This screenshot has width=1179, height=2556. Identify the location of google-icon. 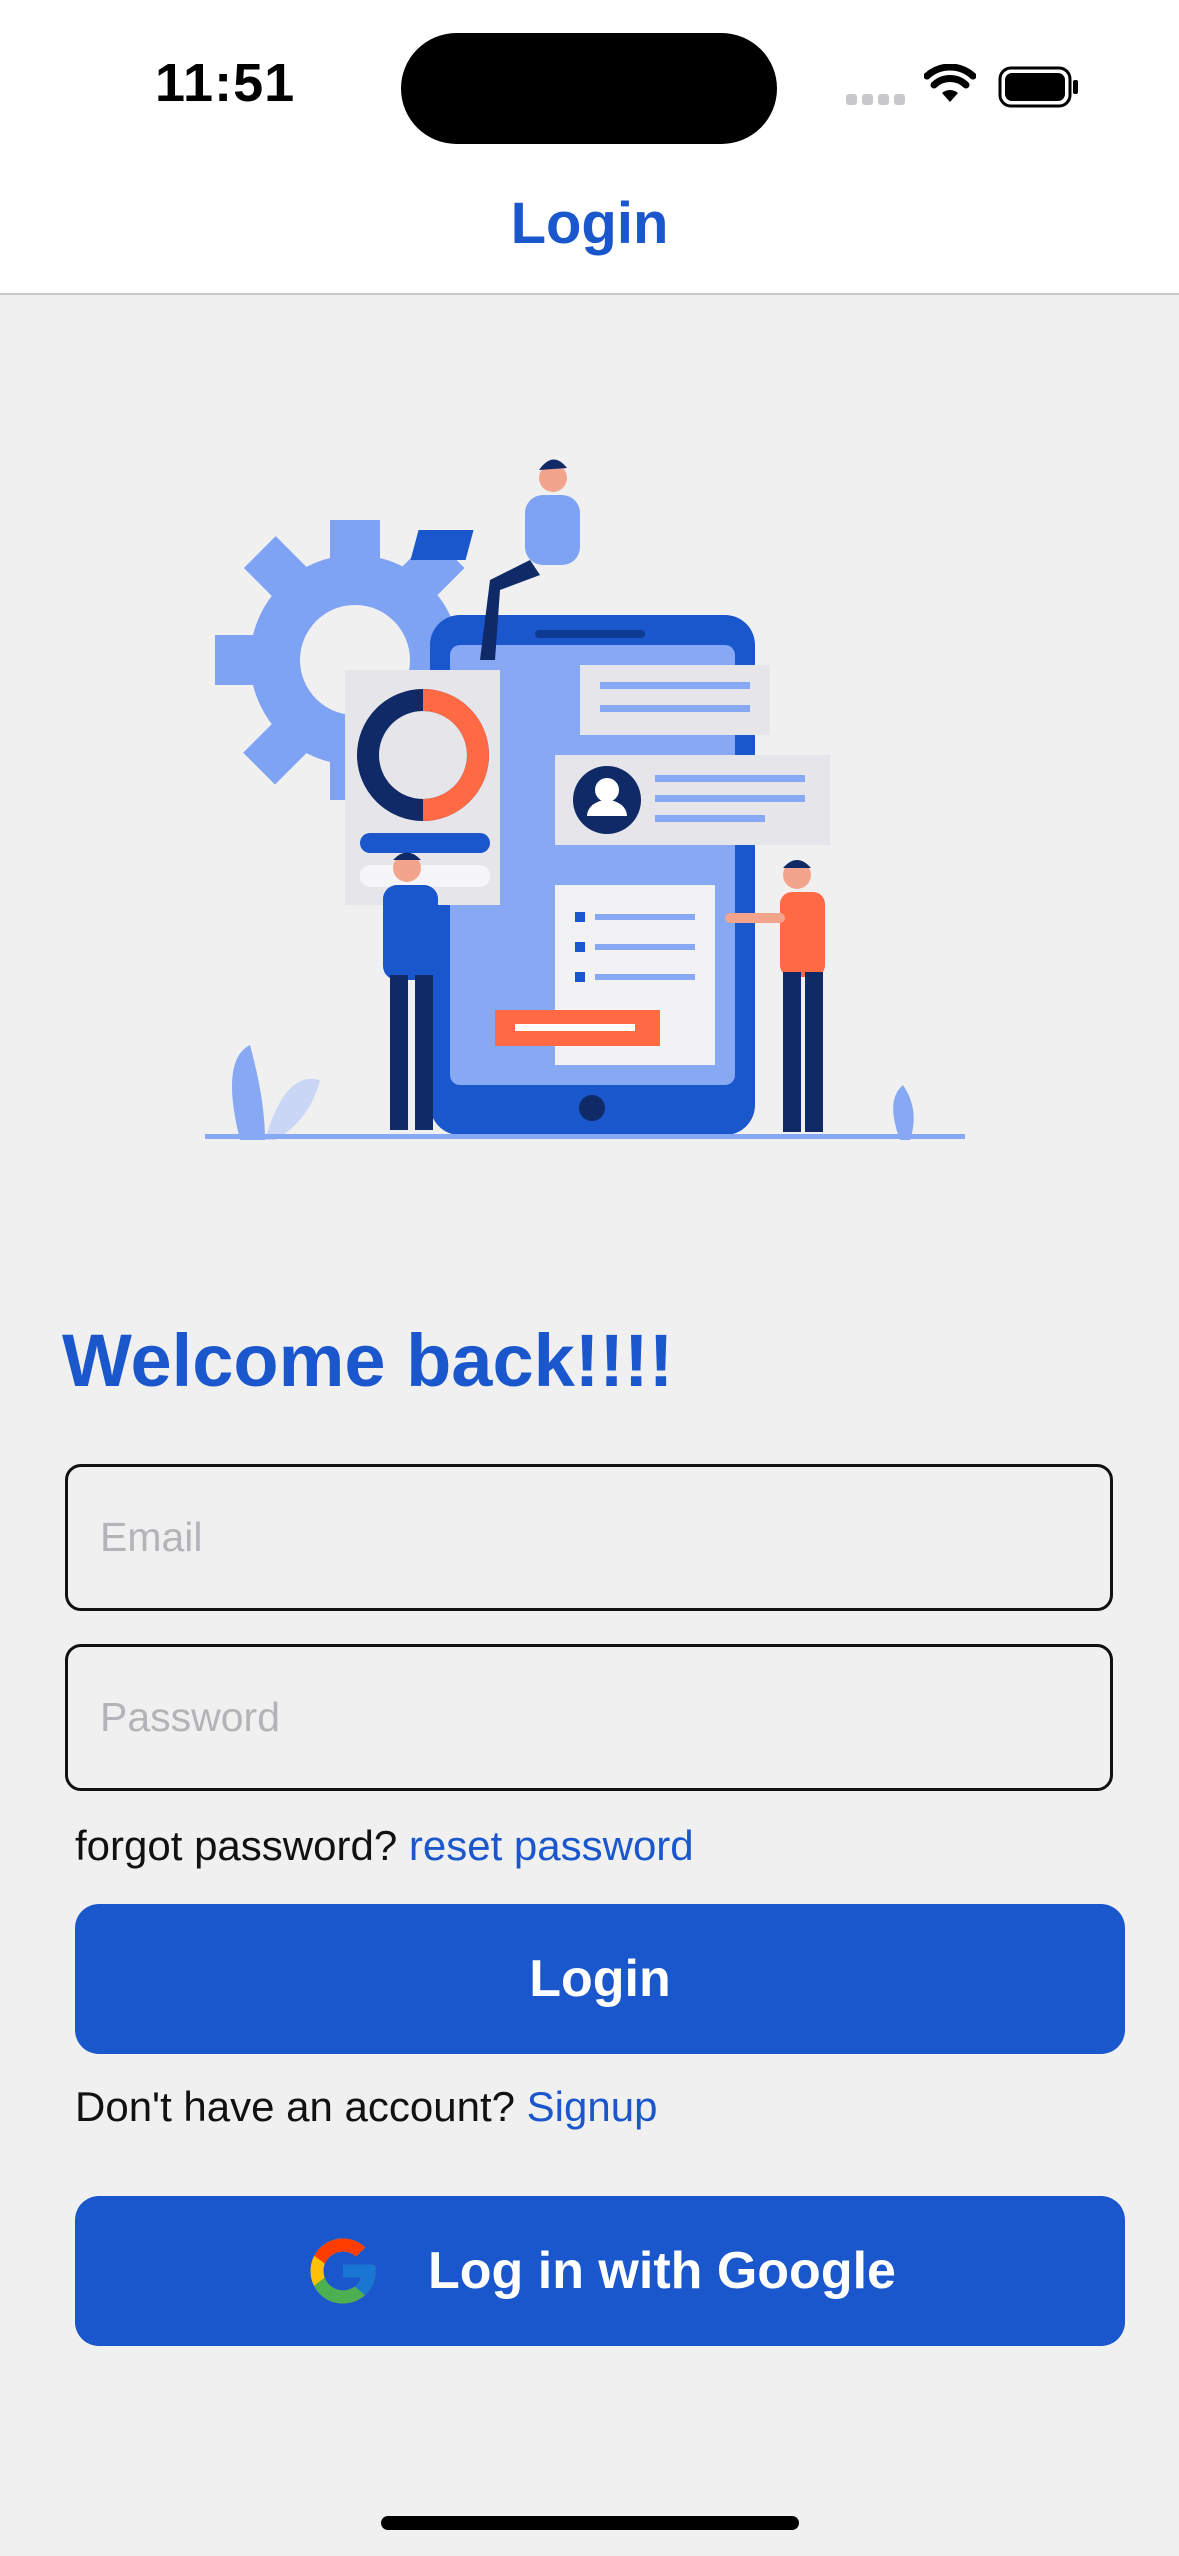
(343, 2271).